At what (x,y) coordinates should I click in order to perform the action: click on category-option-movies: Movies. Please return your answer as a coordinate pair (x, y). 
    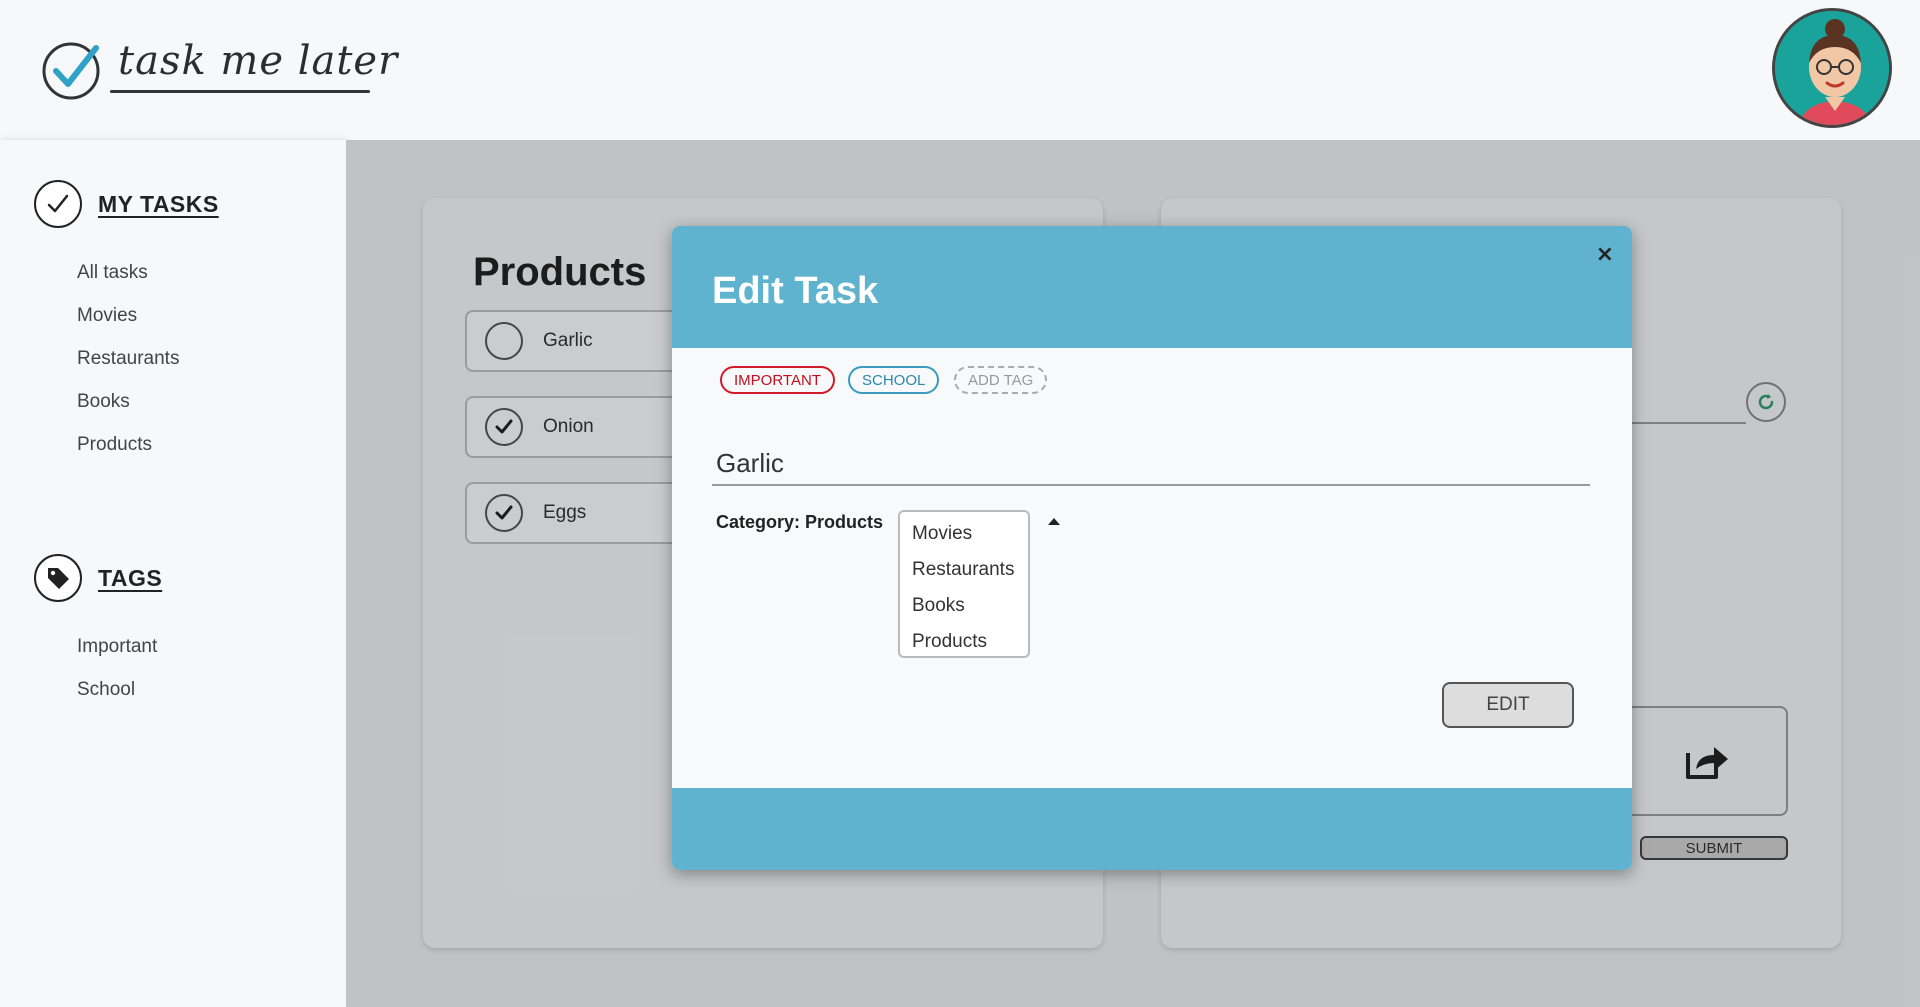
    Looking at the image, I should click on (964, 534).